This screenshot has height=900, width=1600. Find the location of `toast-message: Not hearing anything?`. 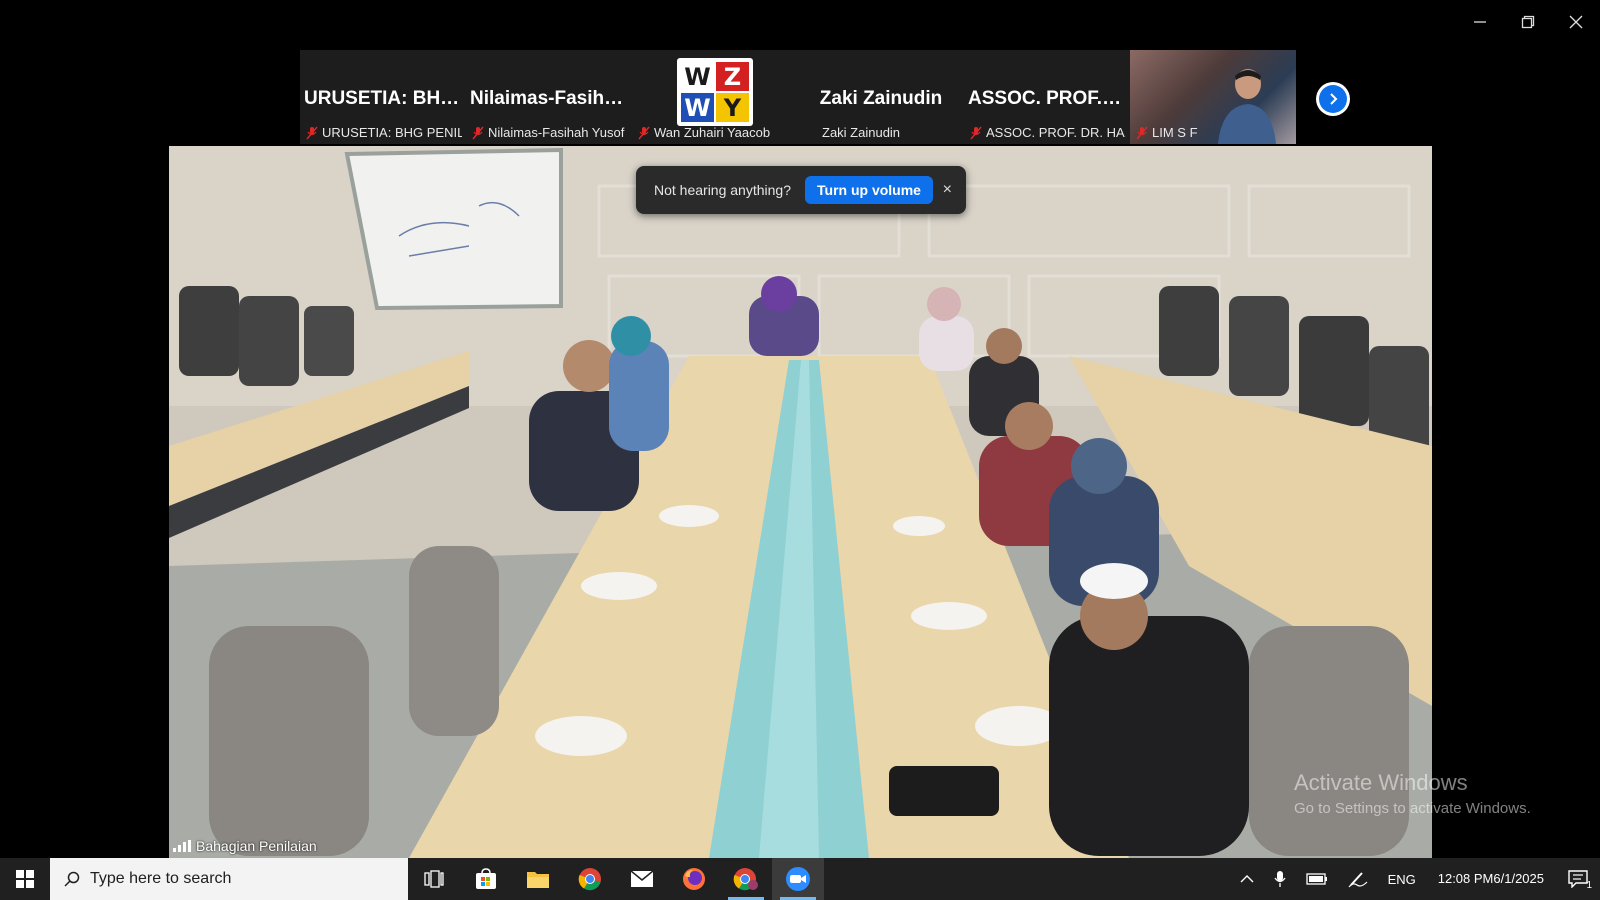

toast-message: Not hearing anything? is located at coordinates (722, 190).